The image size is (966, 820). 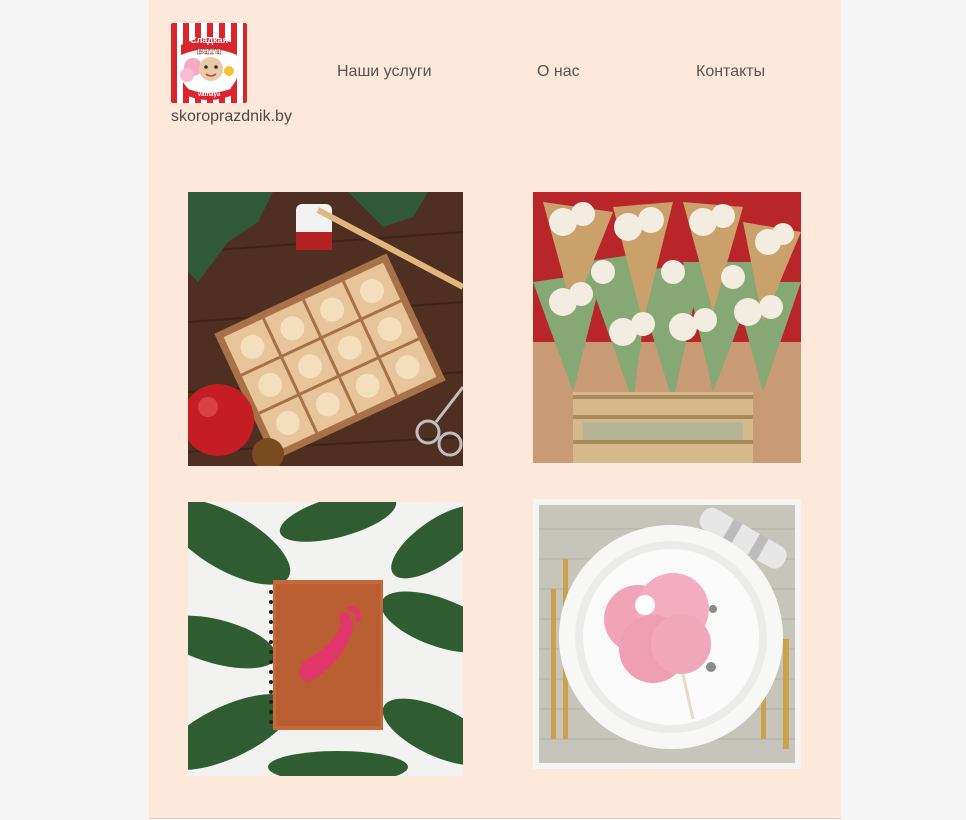 I want to click on gallery-image-cotton-candy, so click(x=667, y=634).